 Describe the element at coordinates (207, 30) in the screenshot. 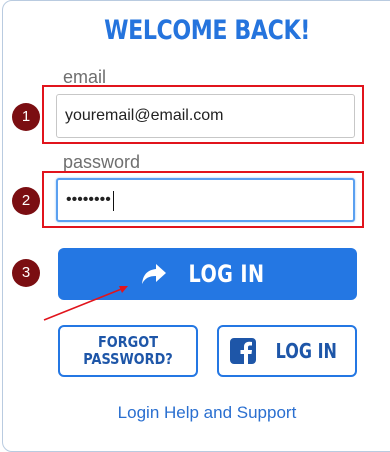

I see `page-title: WELCOME BACK!` at that location.